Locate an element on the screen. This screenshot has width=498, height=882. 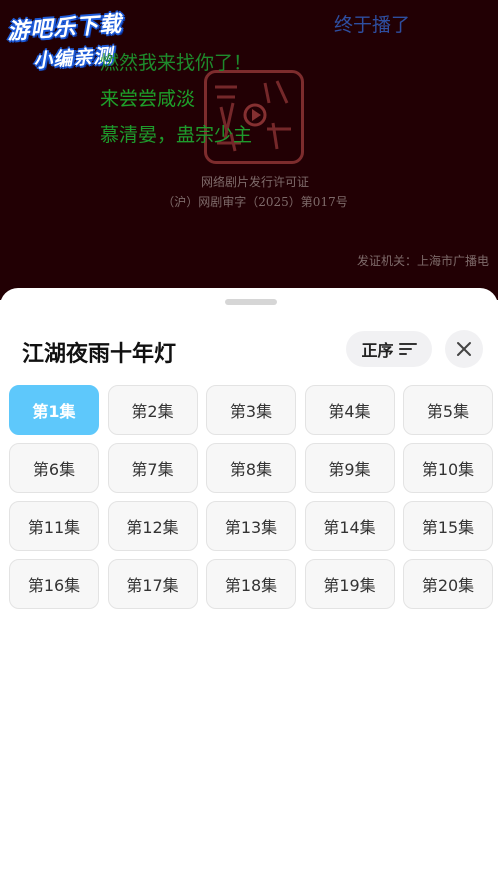
seal-stamp is located at coordinates (254, 117).